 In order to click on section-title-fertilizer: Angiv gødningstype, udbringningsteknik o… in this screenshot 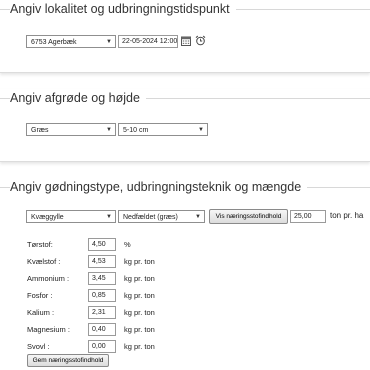, I will do `click(159, 187)`.